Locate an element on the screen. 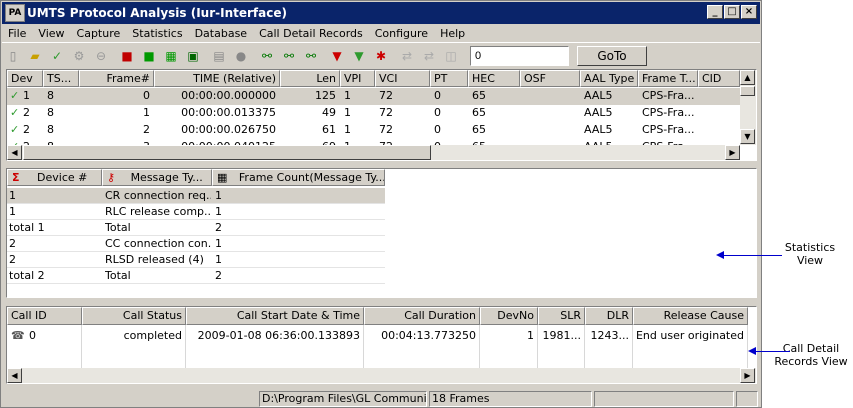 The height and width of the screenshot is (408, 853). import-disabled-icon: ⇄ is located at coordinates (429, 56).